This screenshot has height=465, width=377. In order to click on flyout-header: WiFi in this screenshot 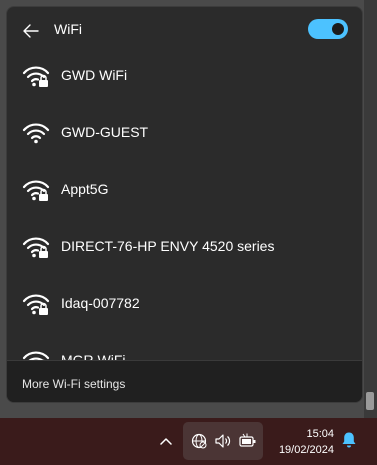, I will do `click(184, 29)`.